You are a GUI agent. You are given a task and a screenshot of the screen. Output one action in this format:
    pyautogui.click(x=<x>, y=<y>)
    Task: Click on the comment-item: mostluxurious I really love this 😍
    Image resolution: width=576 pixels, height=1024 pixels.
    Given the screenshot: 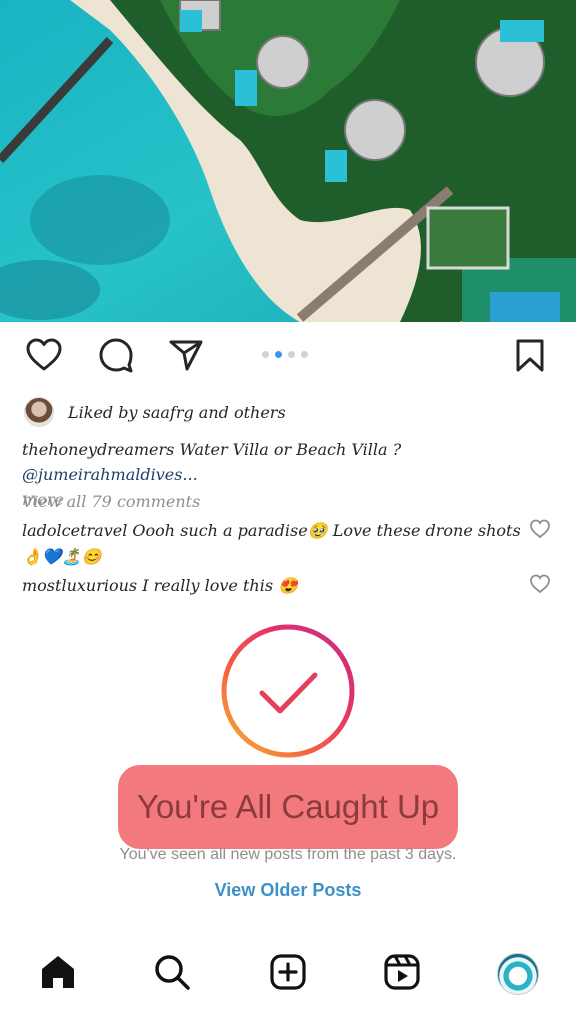 What is the action you would take?
    pyautogui.click(x=272, y=586)
    